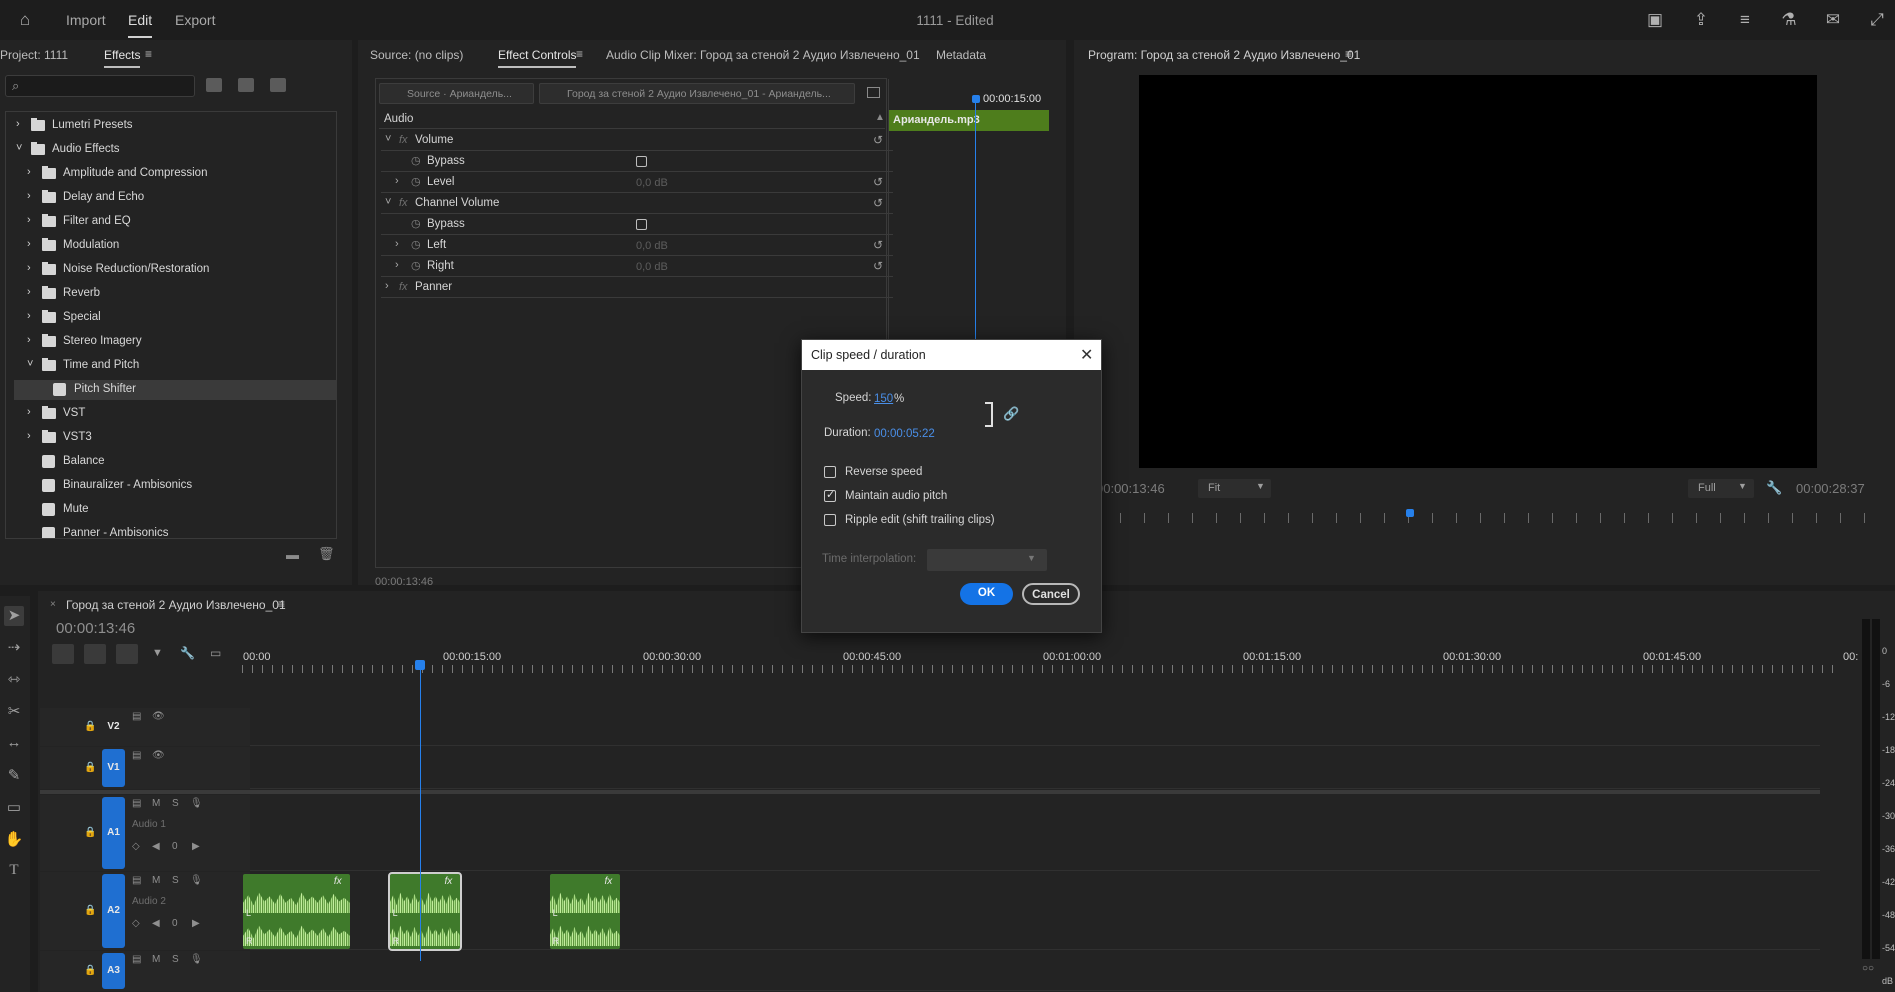  I want to click on effects-tree-item: Mute, so click(175, 510).